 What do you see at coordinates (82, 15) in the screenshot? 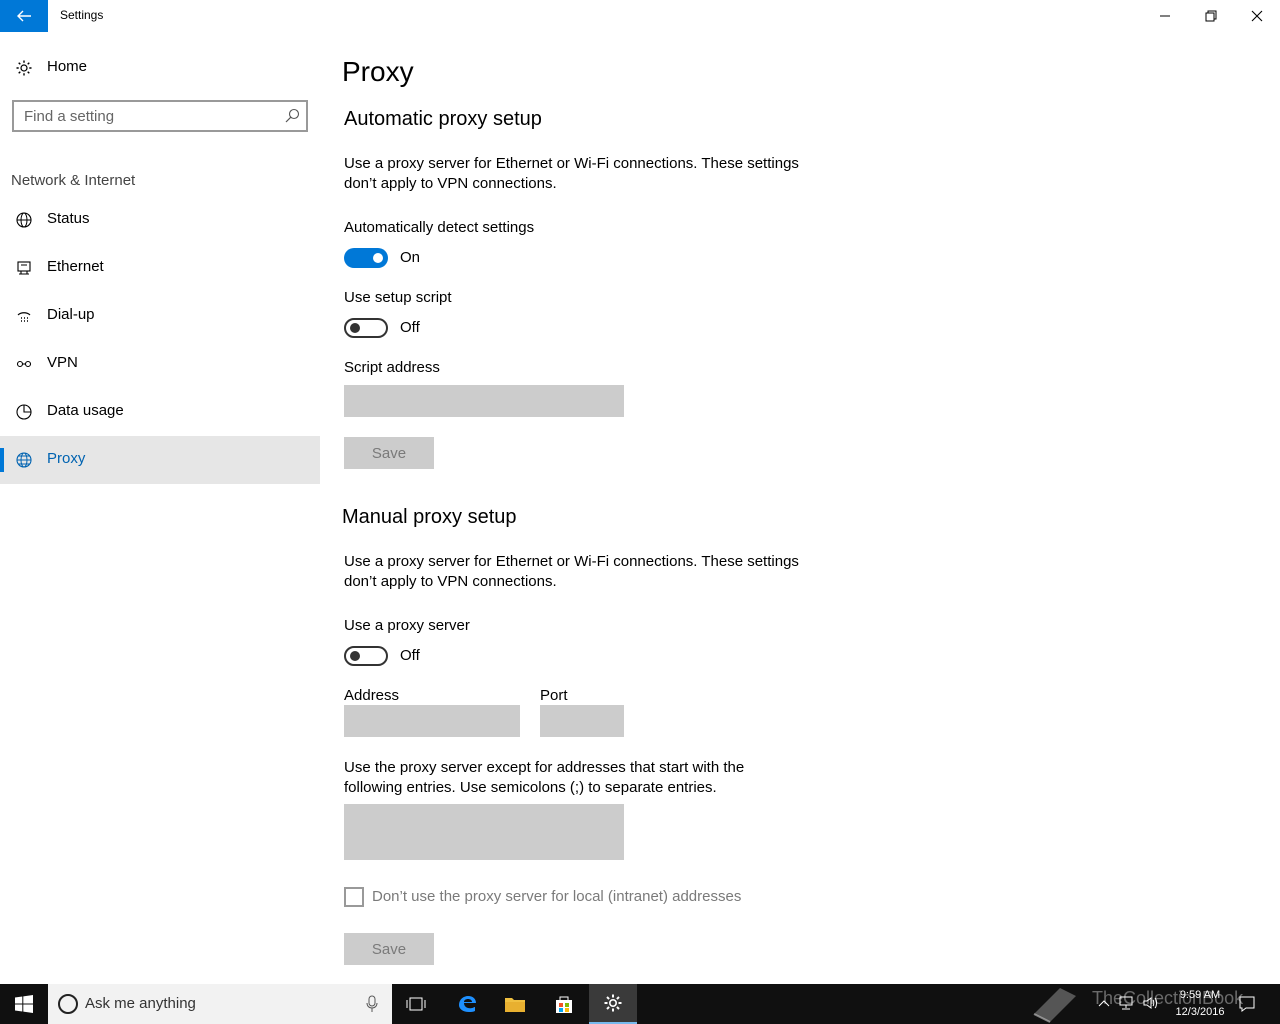
I see `app-title: Settings` at bounding box center [82, 15].